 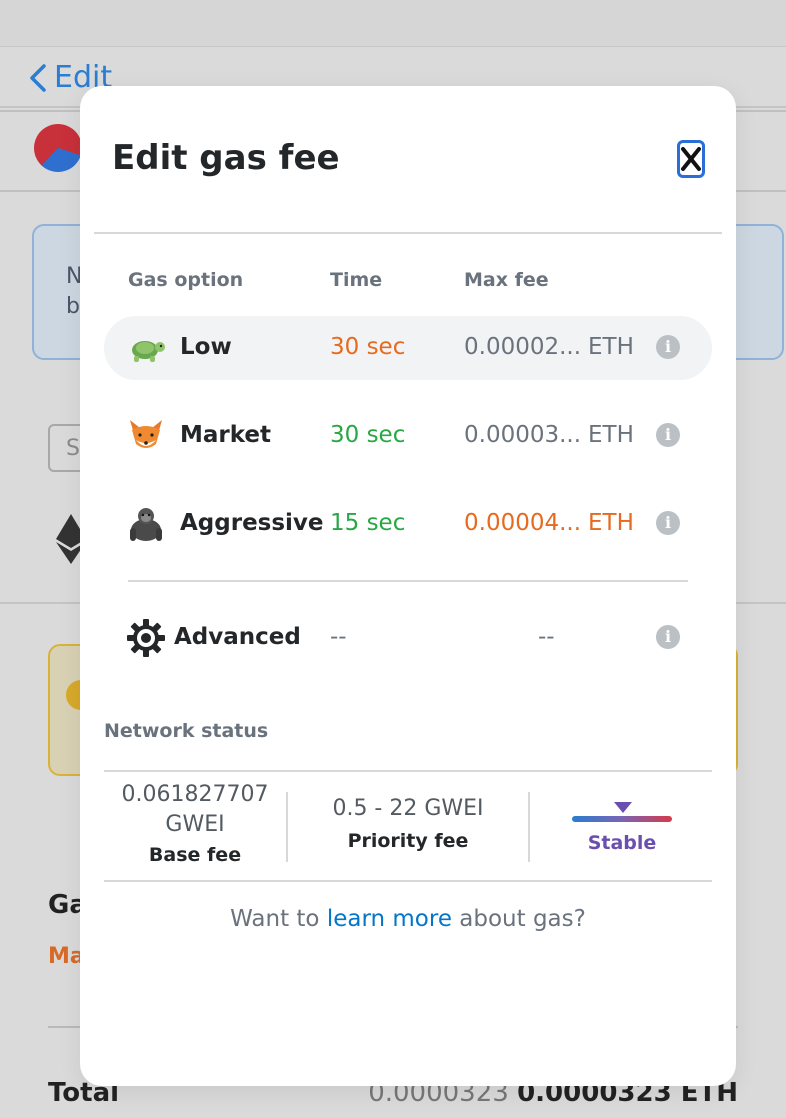 What do you see at coordinates (546, 637) in the screenshot?
I see `gas-option-fee: --` at bounding box center [546, 637].